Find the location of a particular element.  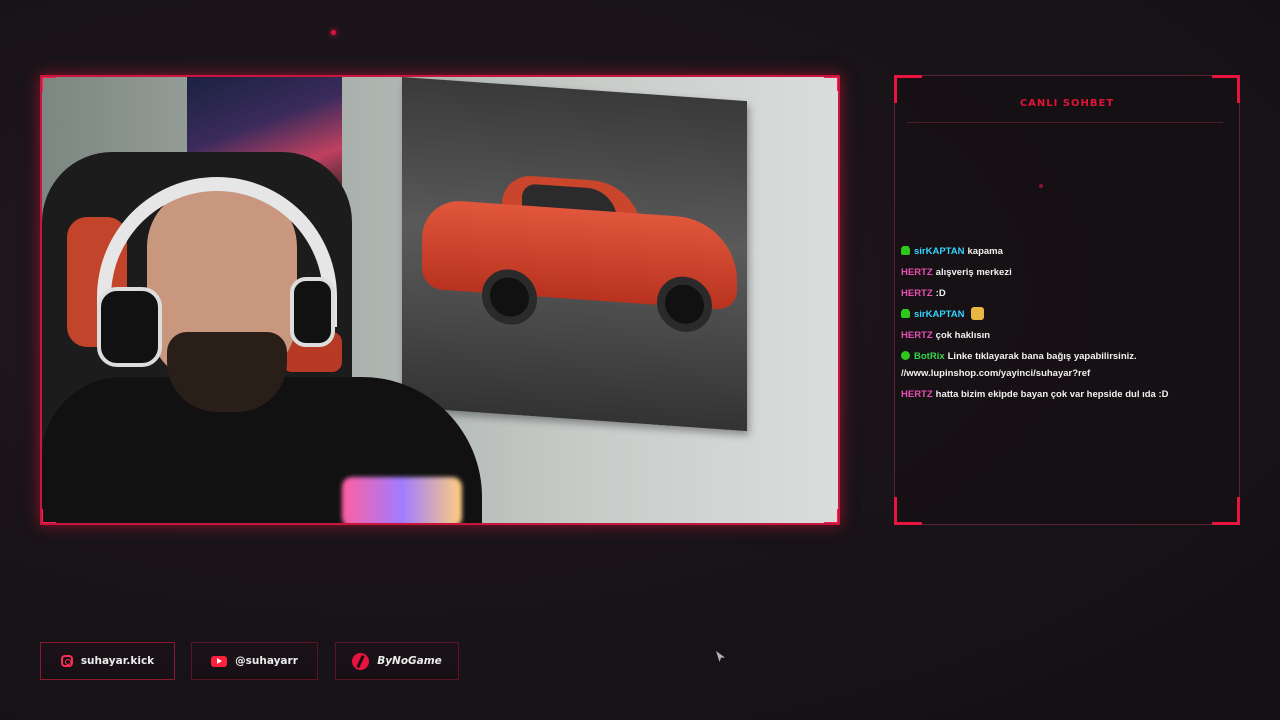

chat-message: HERTZ çok haklısın is located at coordinates (1066, 335).